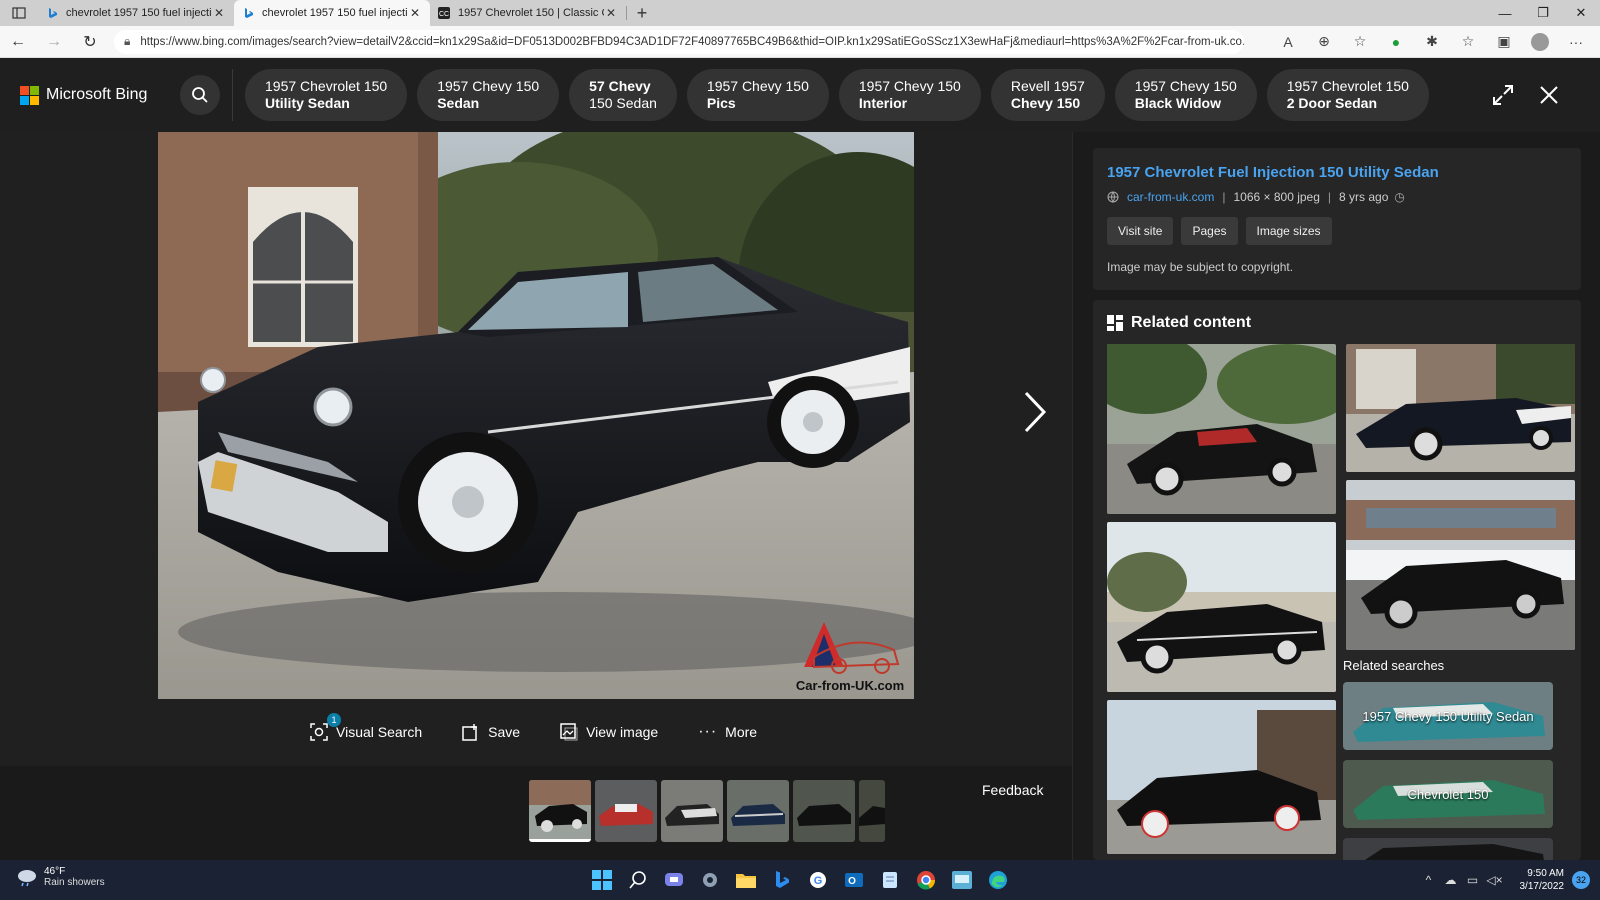 The height and width of the screenshot is (900, 1600). I want to click on chrome-app-button, so click(926, 880).